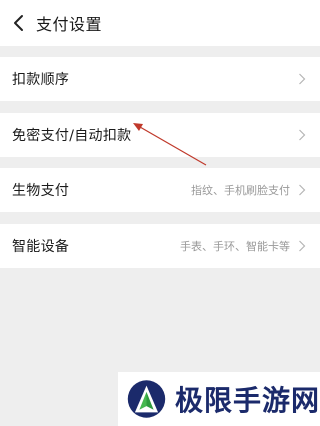 The image size is (320, 426). I want to click on settings-item-deduction-order: 扣款顺序, so click(160, 79).